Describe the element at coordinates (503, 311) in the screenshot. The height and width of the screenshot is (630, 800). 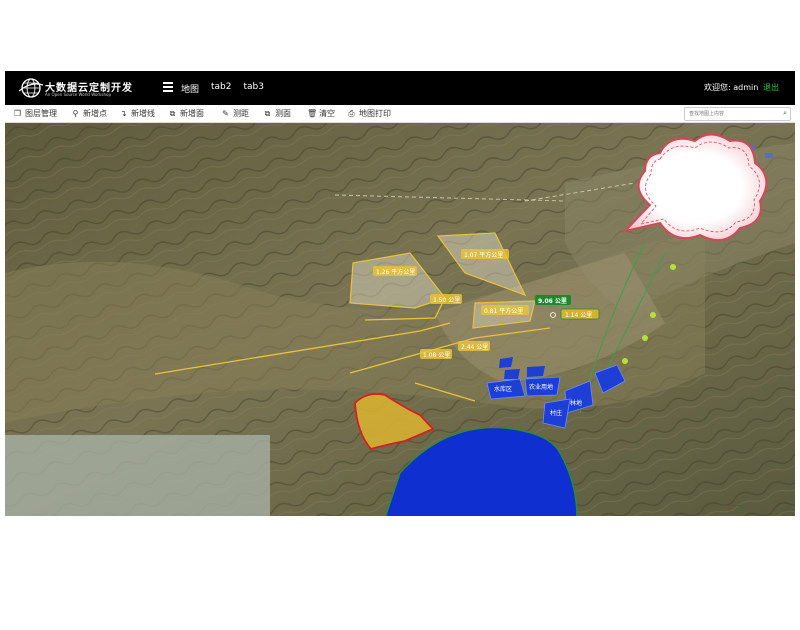
I see `area-label: 0.81 平方公里` at that location.